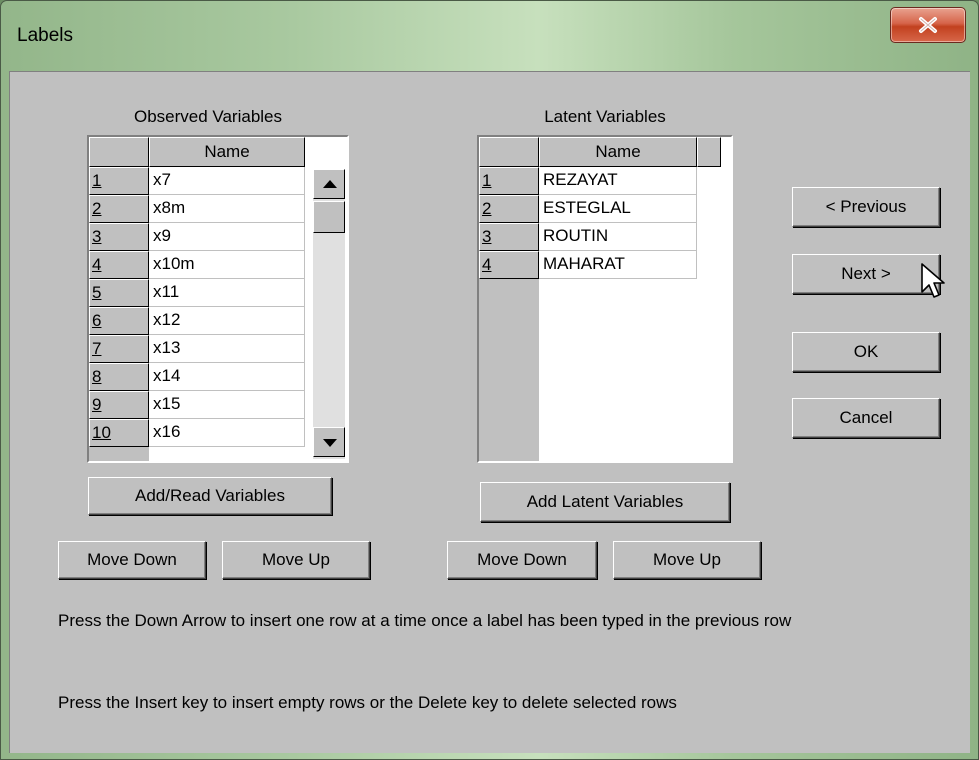 The height and width of the screenshot is (760, 979). I want to click on variable-name-cell: x12, so click(227, 321).